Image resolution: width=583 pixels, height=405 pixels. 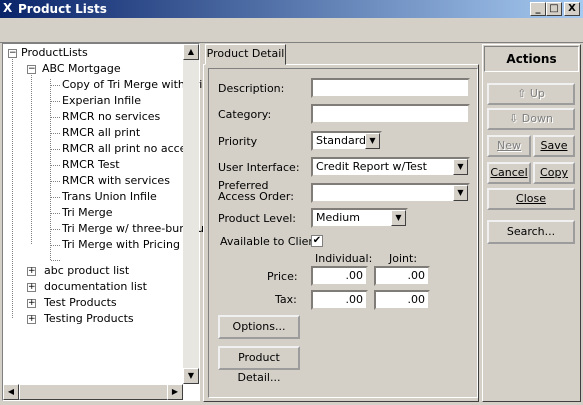 What do you see at coordinates (341, 140) in the screenshot?
I see `priority-value: Standard` at bounding box center [341, 140].